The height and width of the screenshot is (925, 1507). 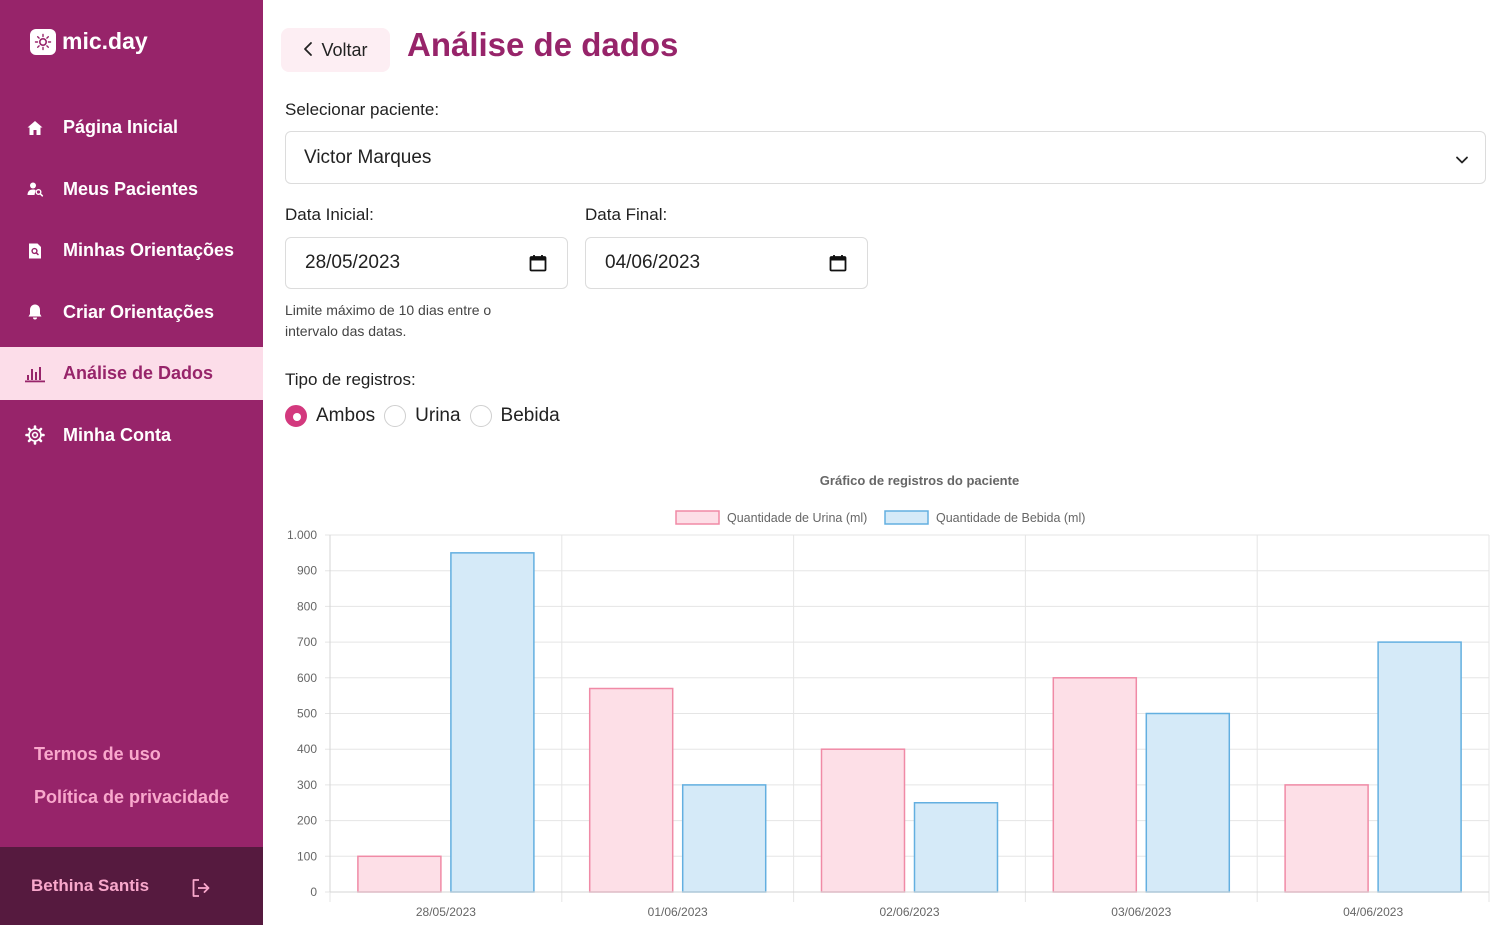 What do you see at coordinates (368, 157) in the screenshot?
I see `patient-select-value: Victor Marques` at bounding box center [368, 157].